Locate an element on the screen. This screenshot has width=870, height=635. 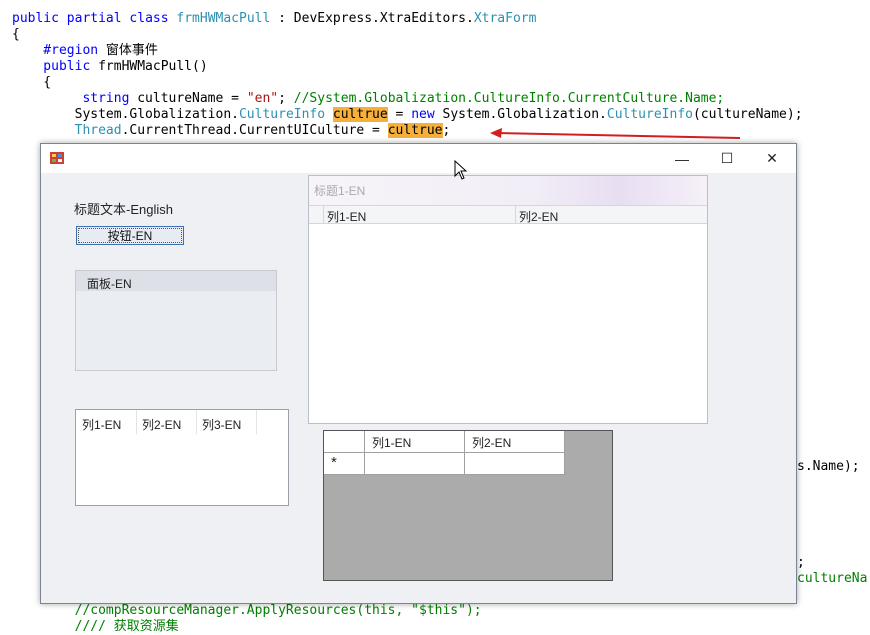
code-token: frmHWMacPull is located at coordinates (223, 18).